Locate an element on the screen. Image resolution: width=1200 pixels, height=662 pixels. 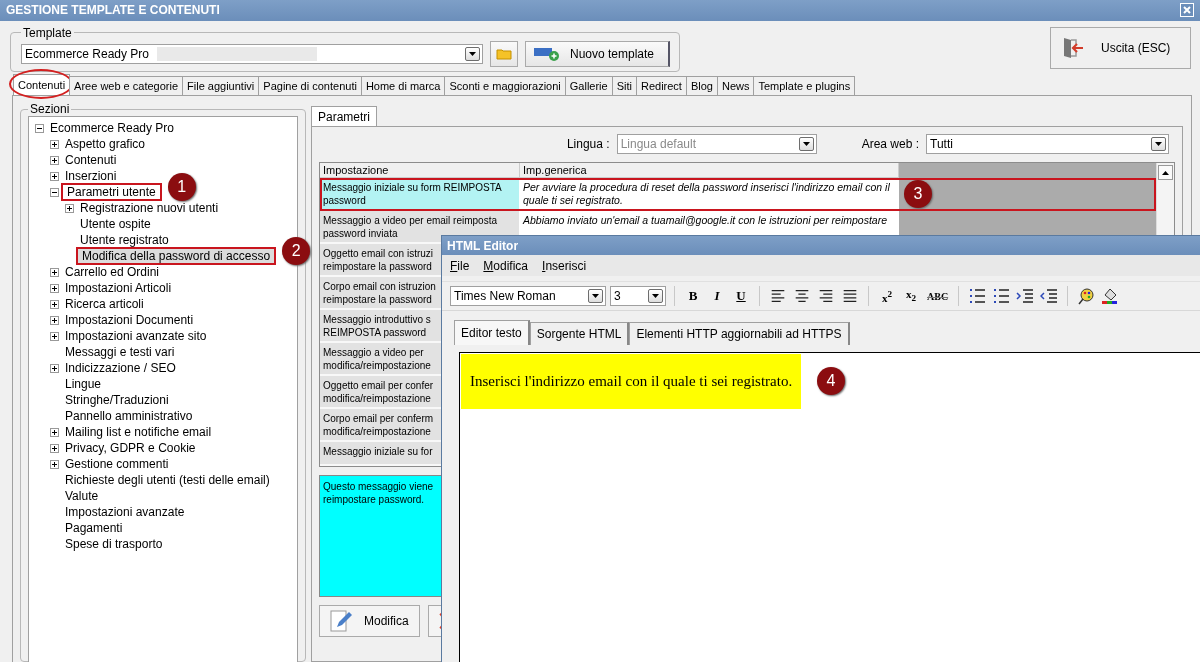
window-title: GESTIONE TEMPLATE E CONTENUTI is located at coordinates (113, 10).